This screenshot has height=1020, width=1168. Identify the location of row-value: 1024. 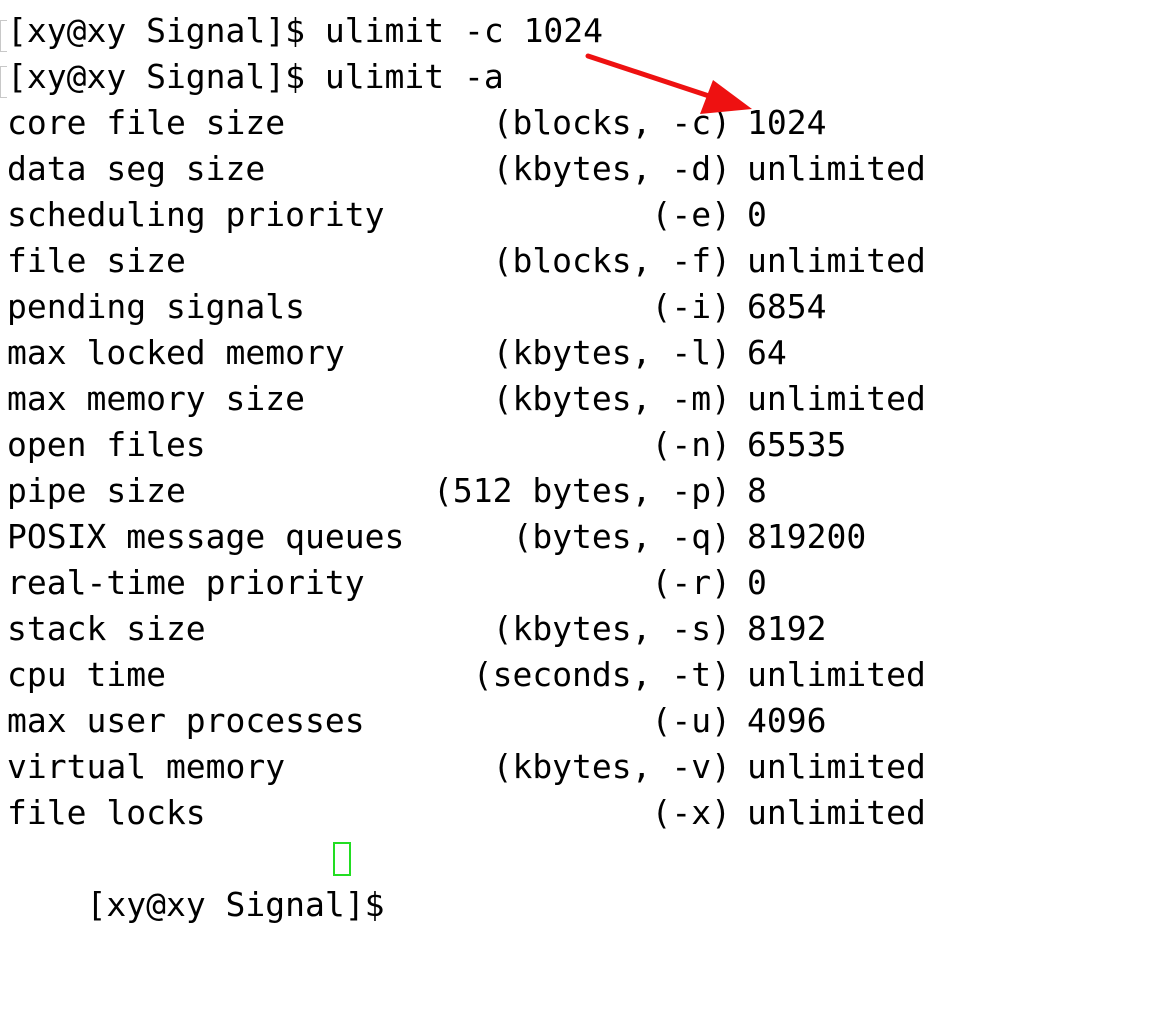
(787, 122).